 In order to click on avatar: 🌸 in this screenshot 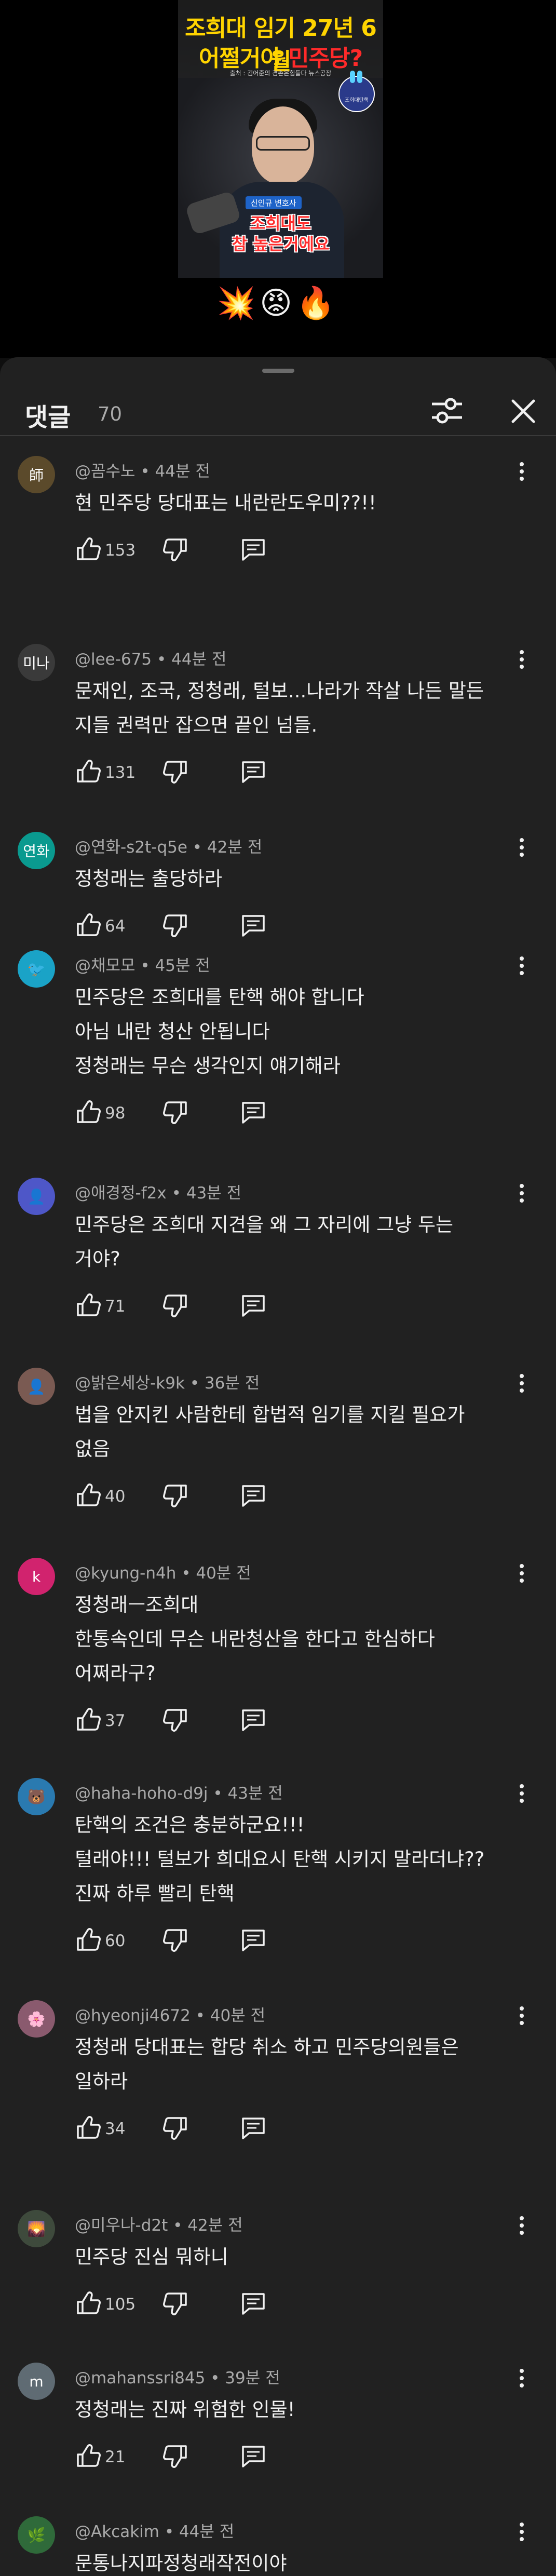, I will do `click(37, 2019)`.